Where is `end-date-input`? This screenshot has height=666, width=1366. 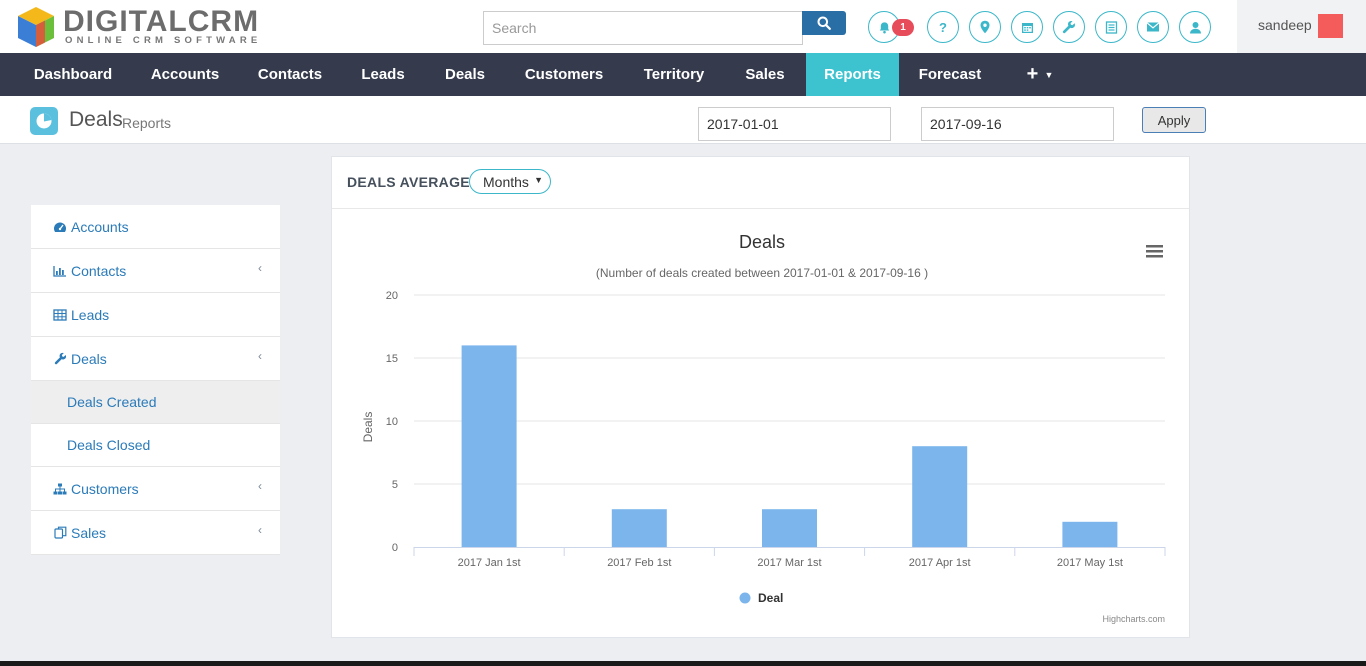
end-date-input is located at coordinates (1017, 124).